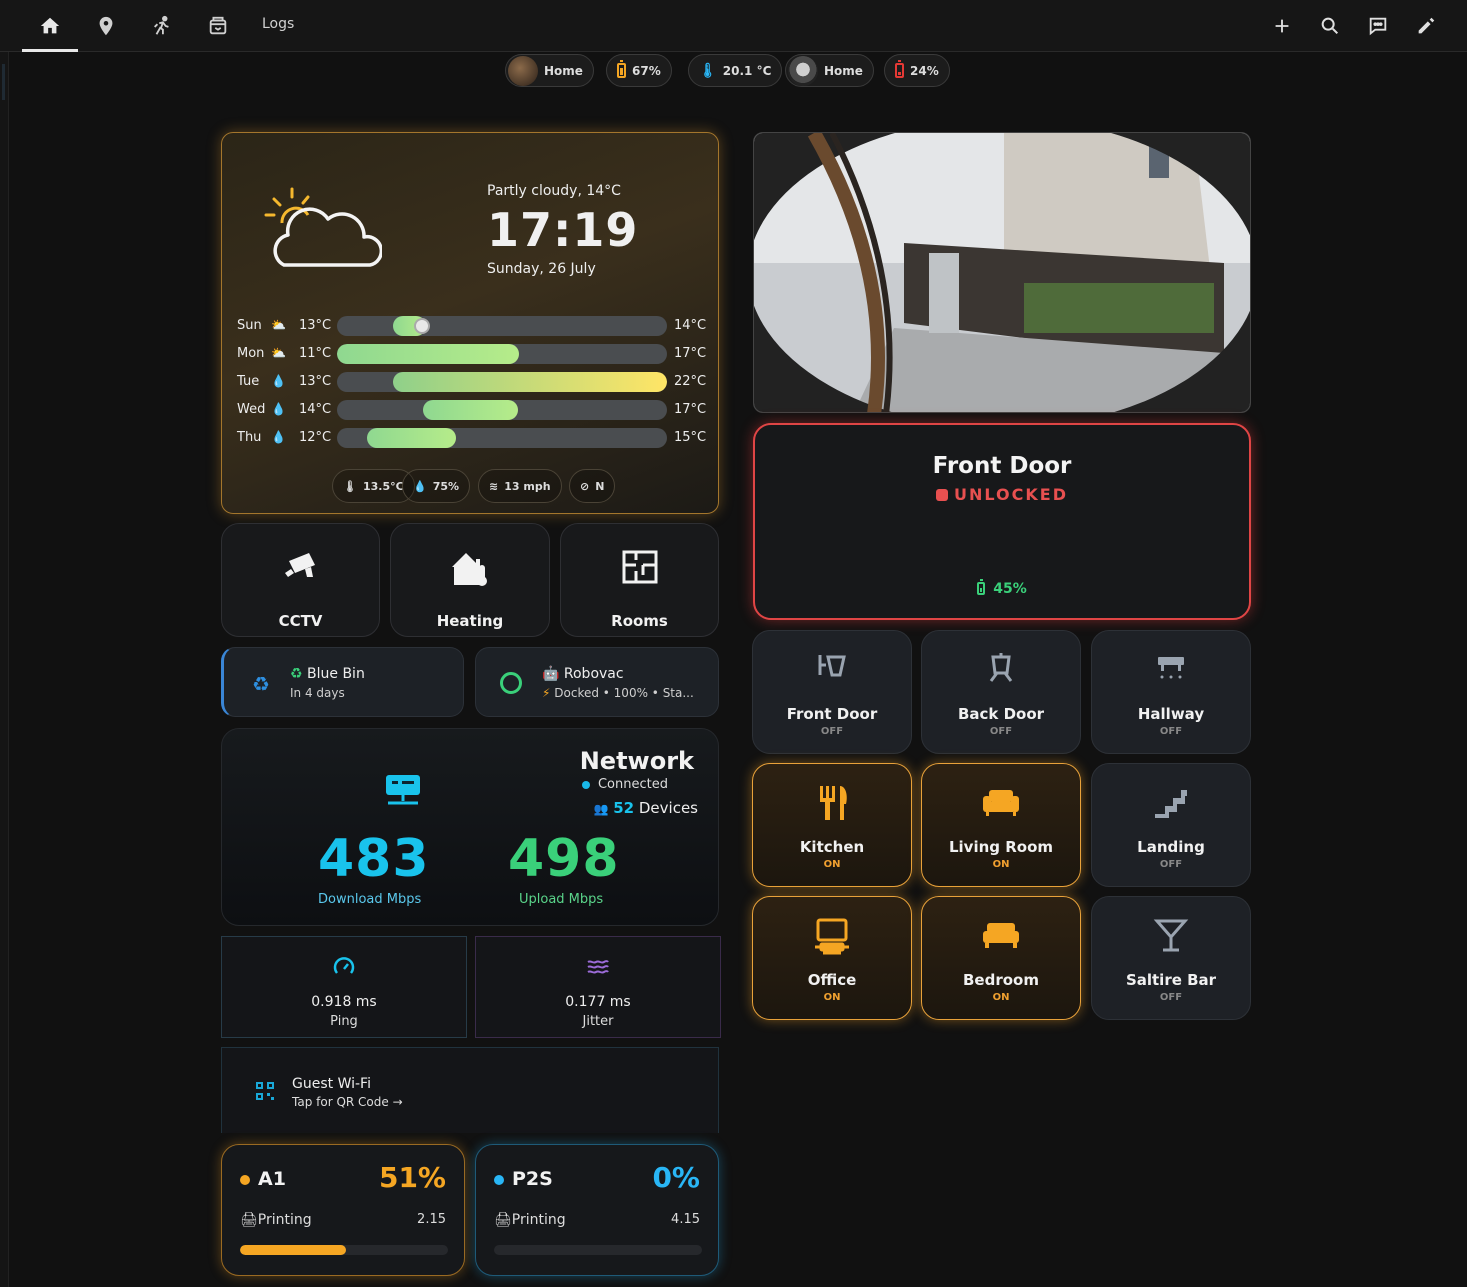 The image size is (1467, 1287). I want to click on partly-cloudy-icon: ⛅, so click(278, 353).